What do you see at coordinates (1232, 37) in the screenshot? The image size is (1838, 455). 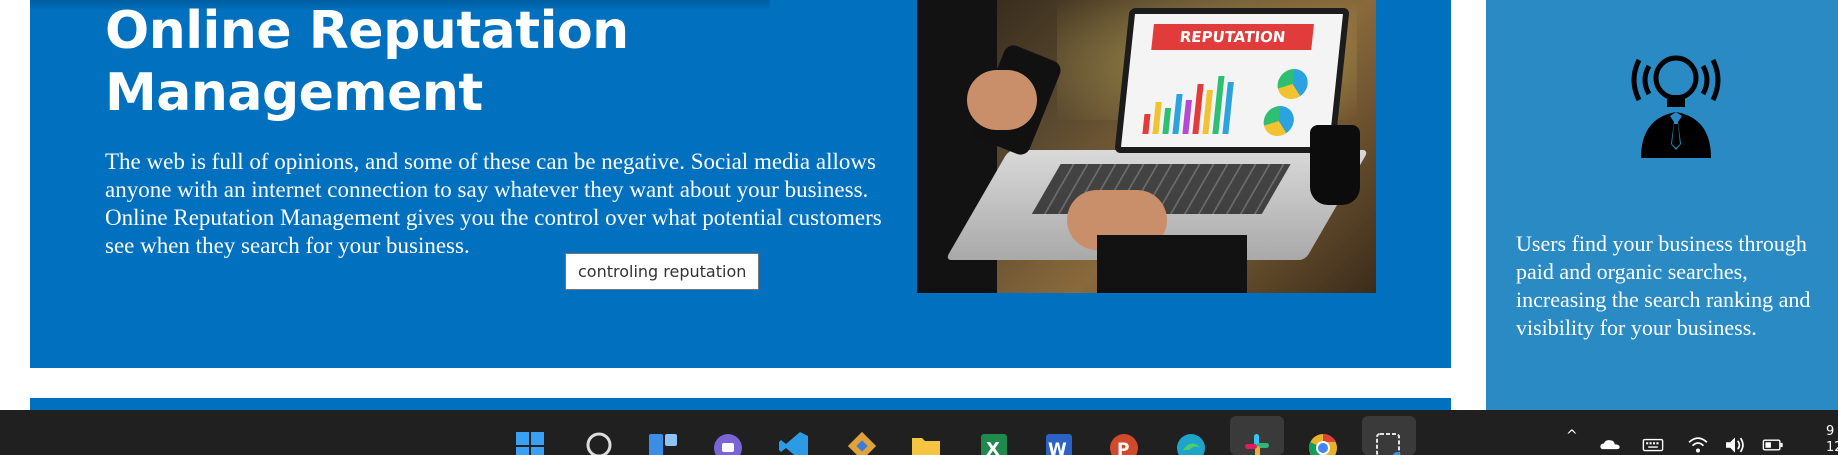 I see `photo-screen-banner: REPUTATION` at bounding box center [1232, 37].